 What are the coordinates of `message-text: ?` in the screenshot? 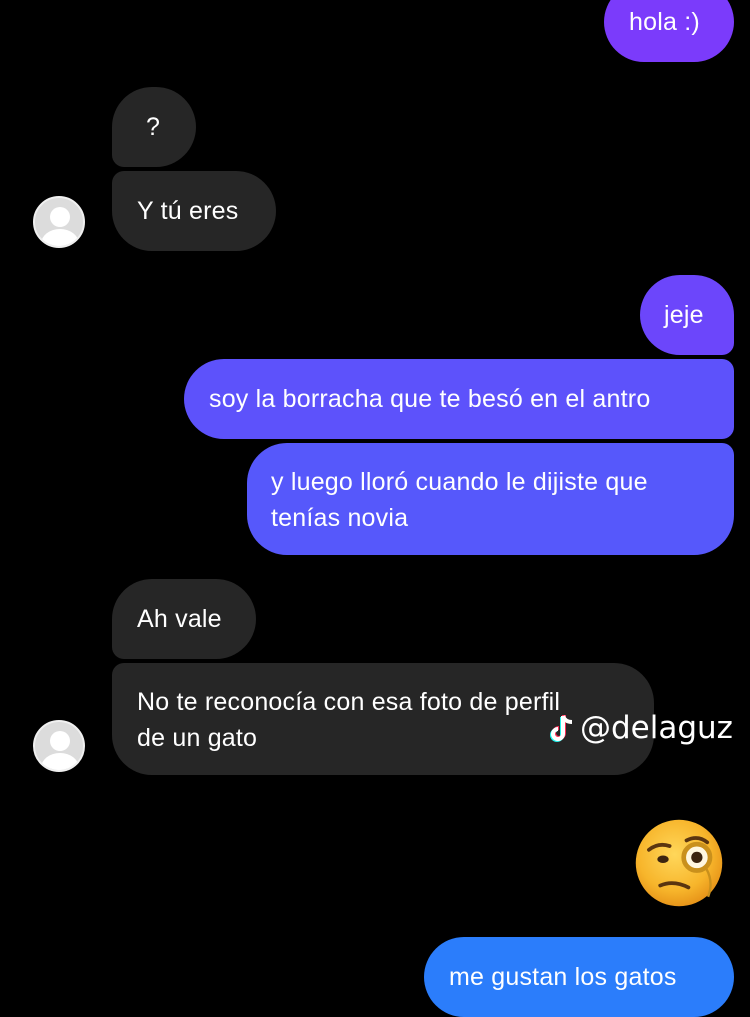 It's located at (153, 127).